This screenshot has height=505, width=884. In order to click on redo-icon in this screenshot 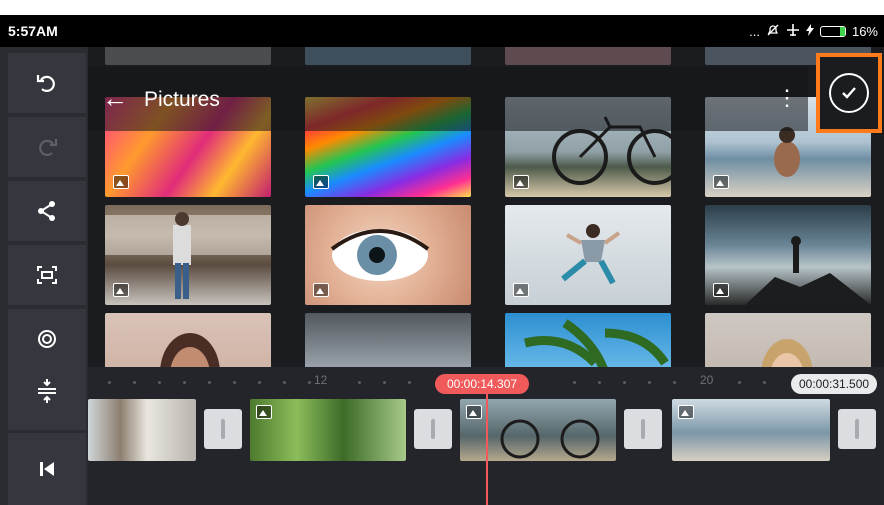, I will do `click(48, 147)`.